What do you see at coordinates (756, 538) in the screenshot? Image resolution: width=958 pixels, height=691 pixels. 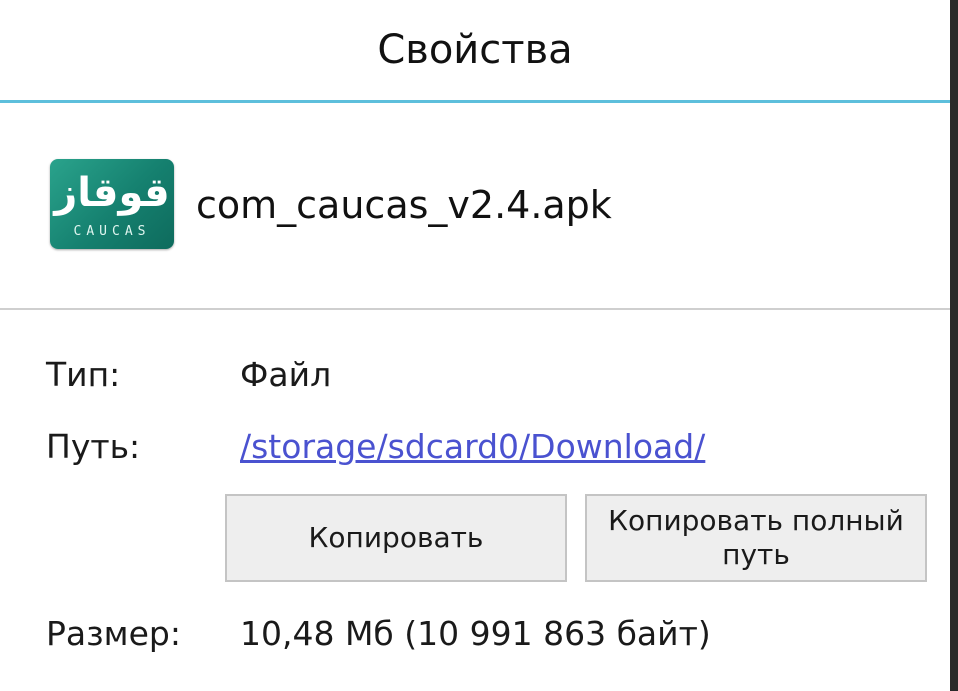 I see `copy-full-path-button: Копировать полный путь` at bounding box center [756, 538].